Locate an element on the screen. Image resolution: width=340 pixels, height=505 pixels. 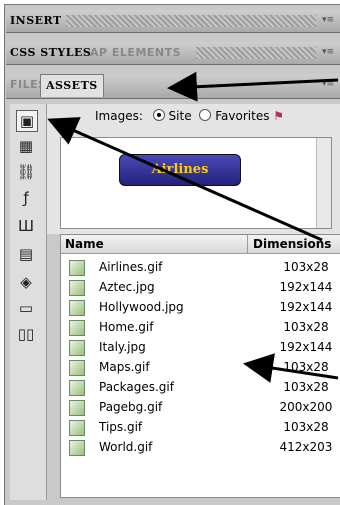
arrow-to-list is located at coordinates (291, 368).